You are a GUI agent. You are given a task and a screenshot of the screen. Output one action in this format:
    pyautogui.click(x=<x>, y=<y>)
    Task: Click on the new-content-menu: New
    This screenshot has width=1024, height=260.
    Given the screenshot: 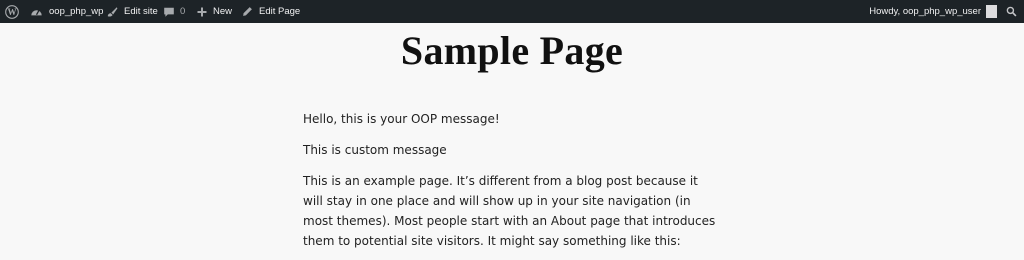 What is the action you would take?
    pyautogui.click(x=214, y=11)
    